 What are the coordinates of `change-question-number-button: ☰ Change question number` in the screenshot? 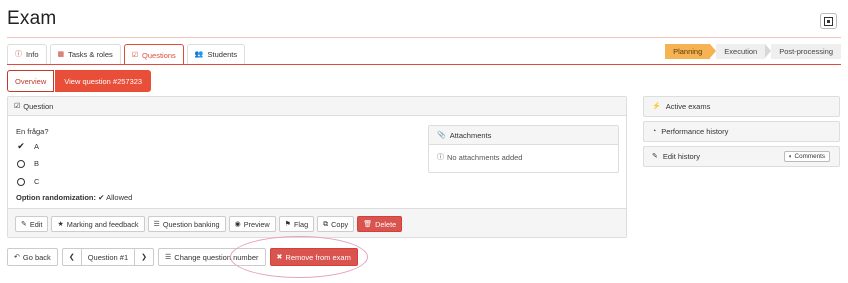 It's located at (212, 257).